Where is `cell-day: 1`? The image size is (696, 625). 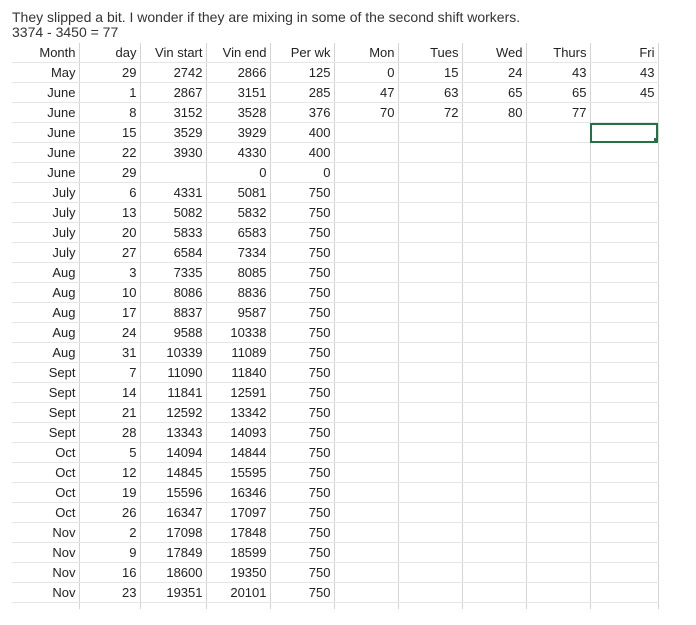 cell-day: 1 is located at coordinates (110, 92).